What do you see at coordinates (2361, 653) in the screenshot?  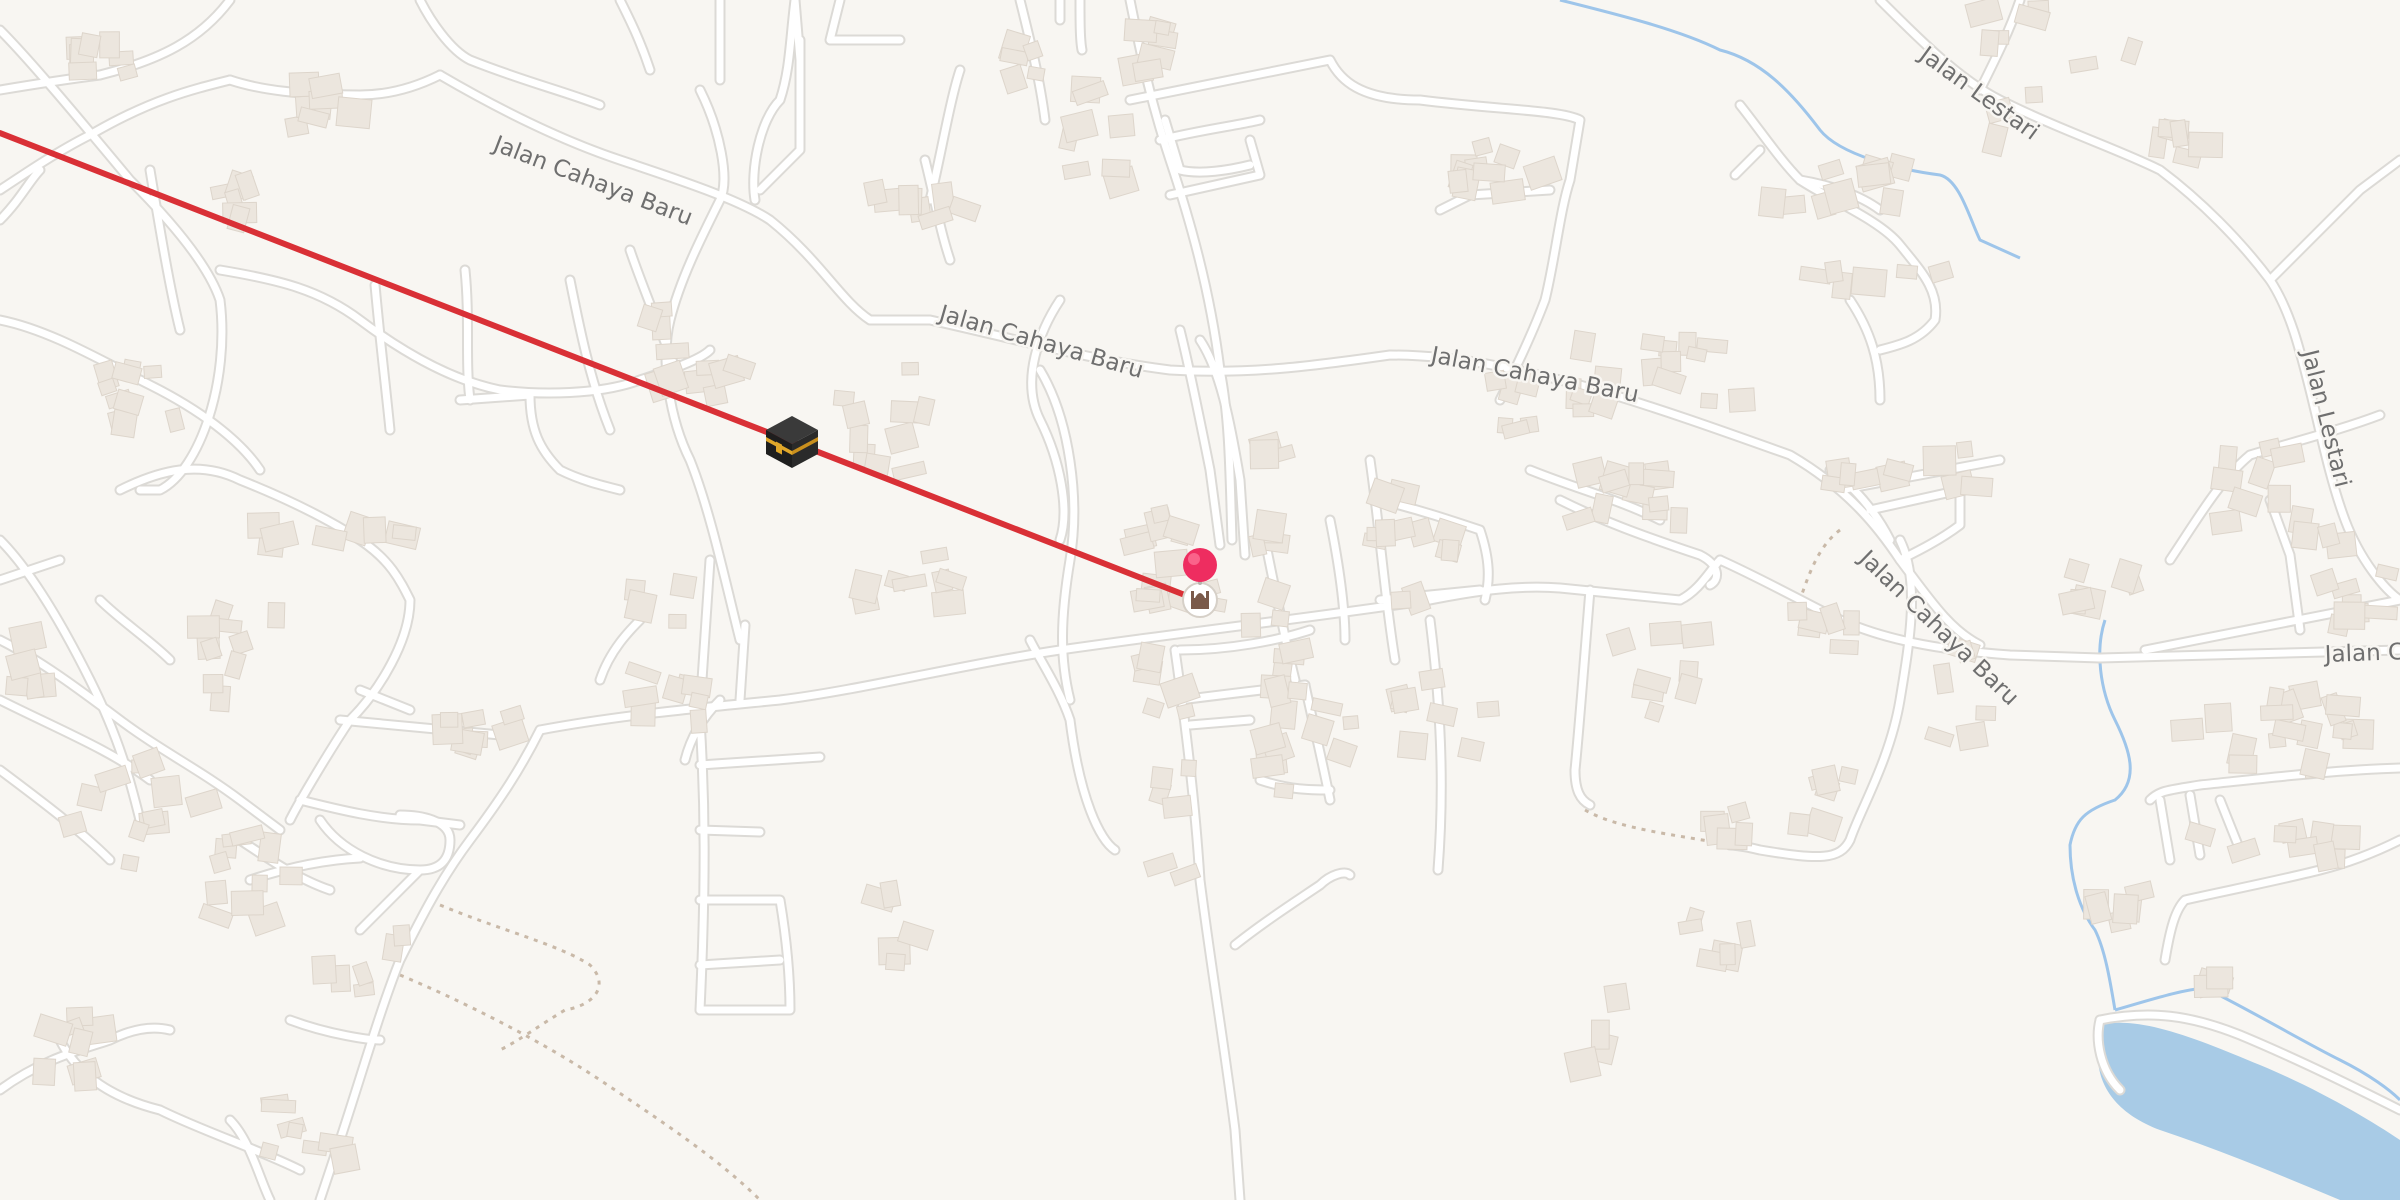 I see `street-label-cahaya-baru-5: Jalan C` at bounding box center [2361, 653].